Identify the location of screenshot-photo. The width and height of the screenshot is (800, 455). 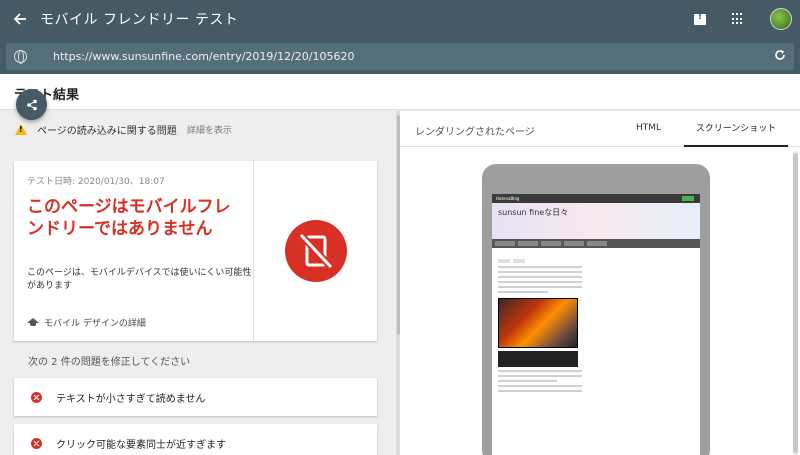
(538, 323).